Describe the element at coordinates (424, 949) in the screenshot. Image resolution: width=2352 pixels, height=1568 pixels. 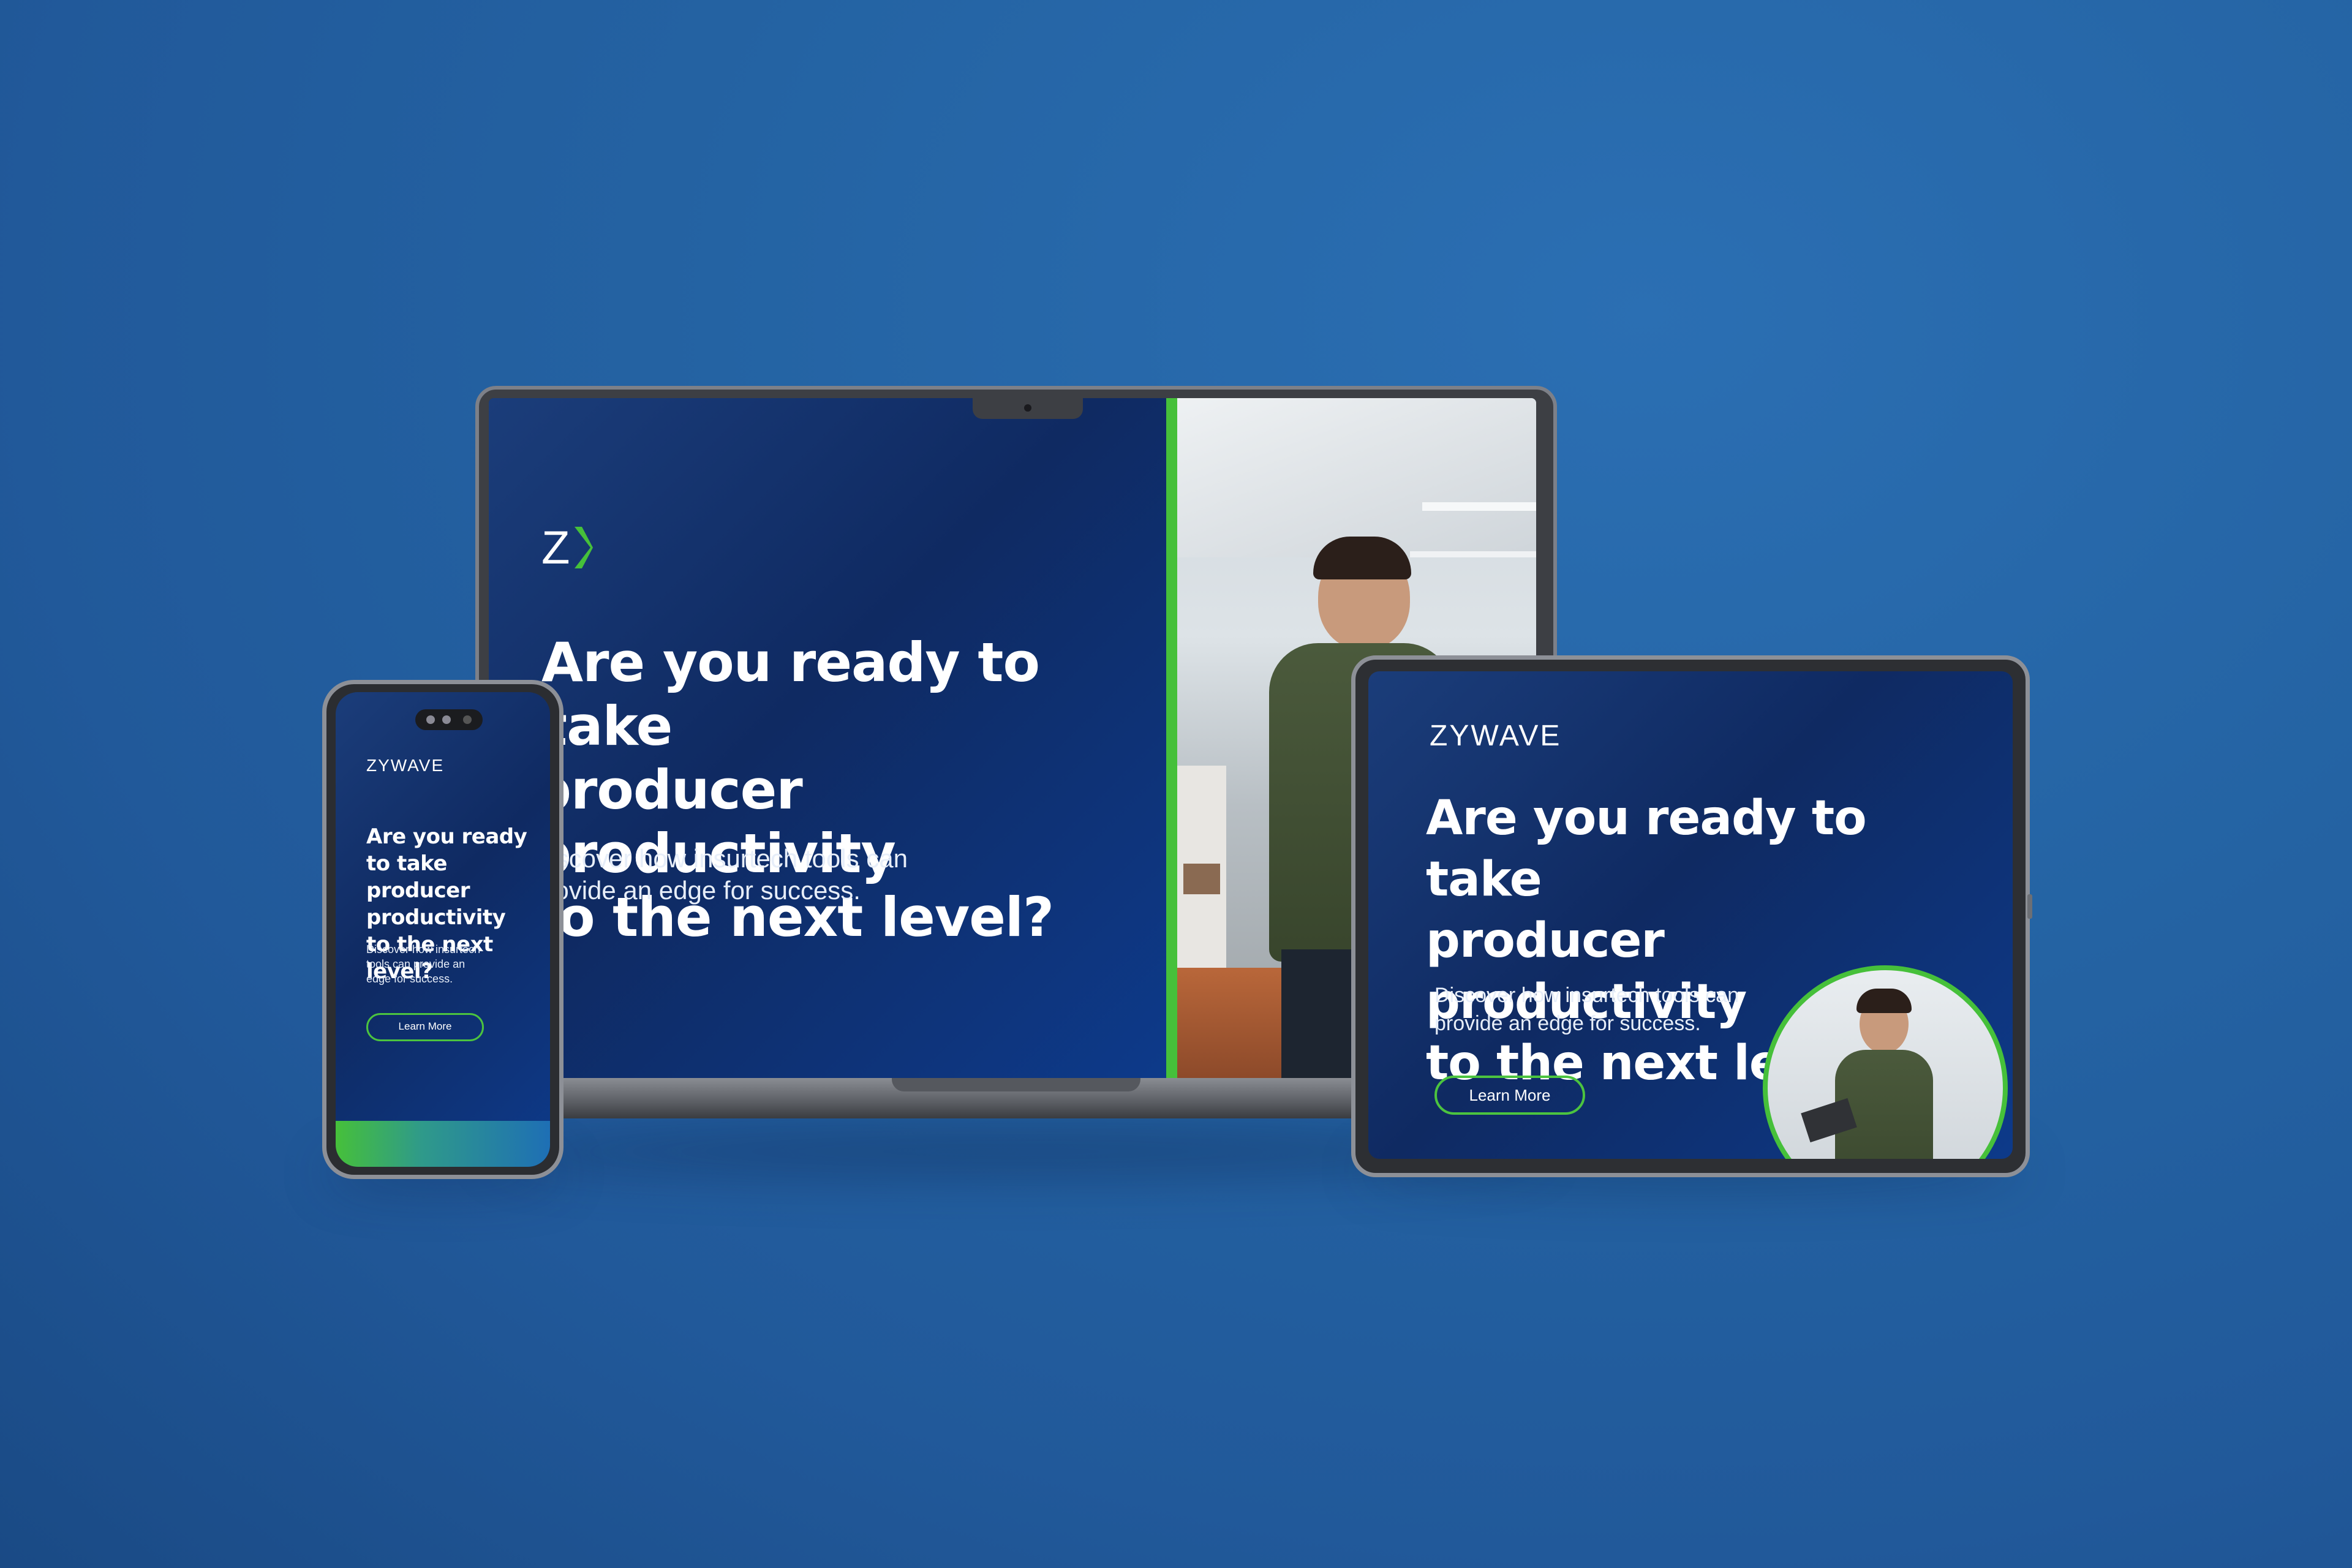
I see `body-line-1: Discover how insurtech` at that location.